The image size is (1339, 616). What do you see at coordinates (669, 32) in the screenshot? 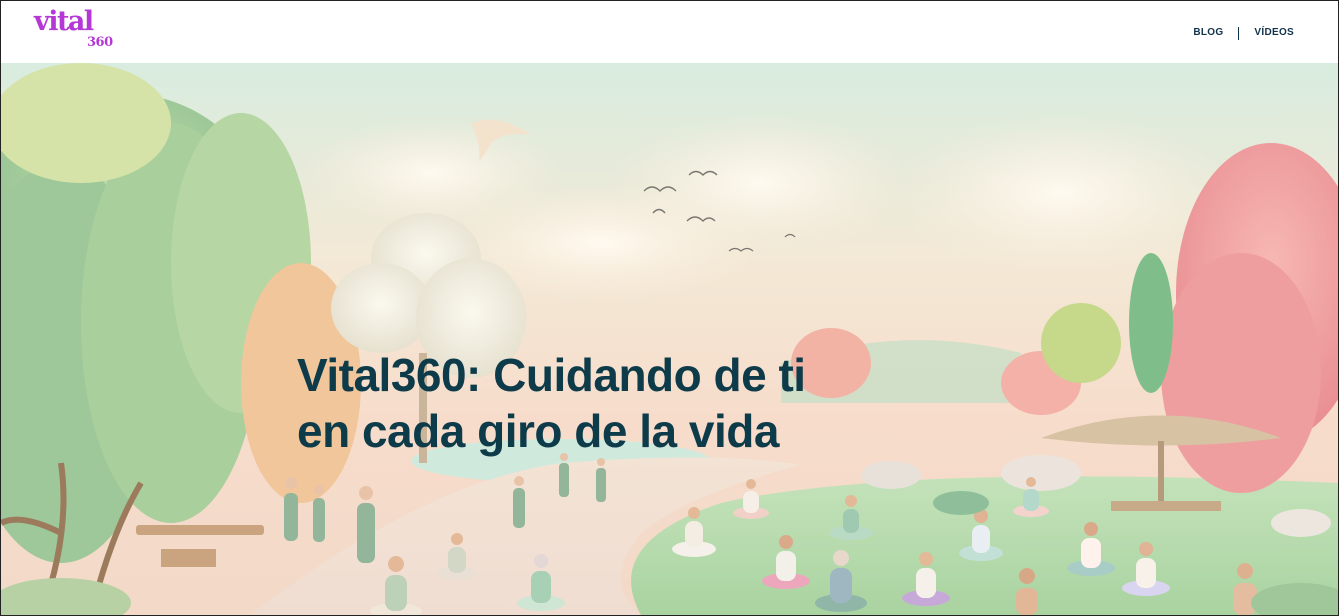
I see `site-header: vital 360 BLOG VÍDEOS` at bounding box center [669, 32].